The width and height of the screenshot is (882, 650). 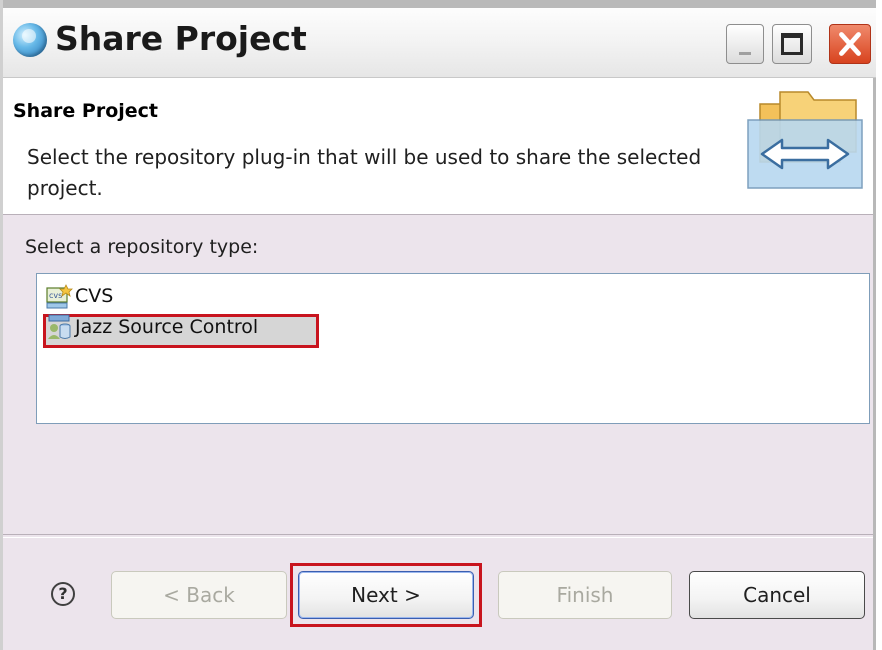 I want to click on minimize-button, so click(x=745, y=44).